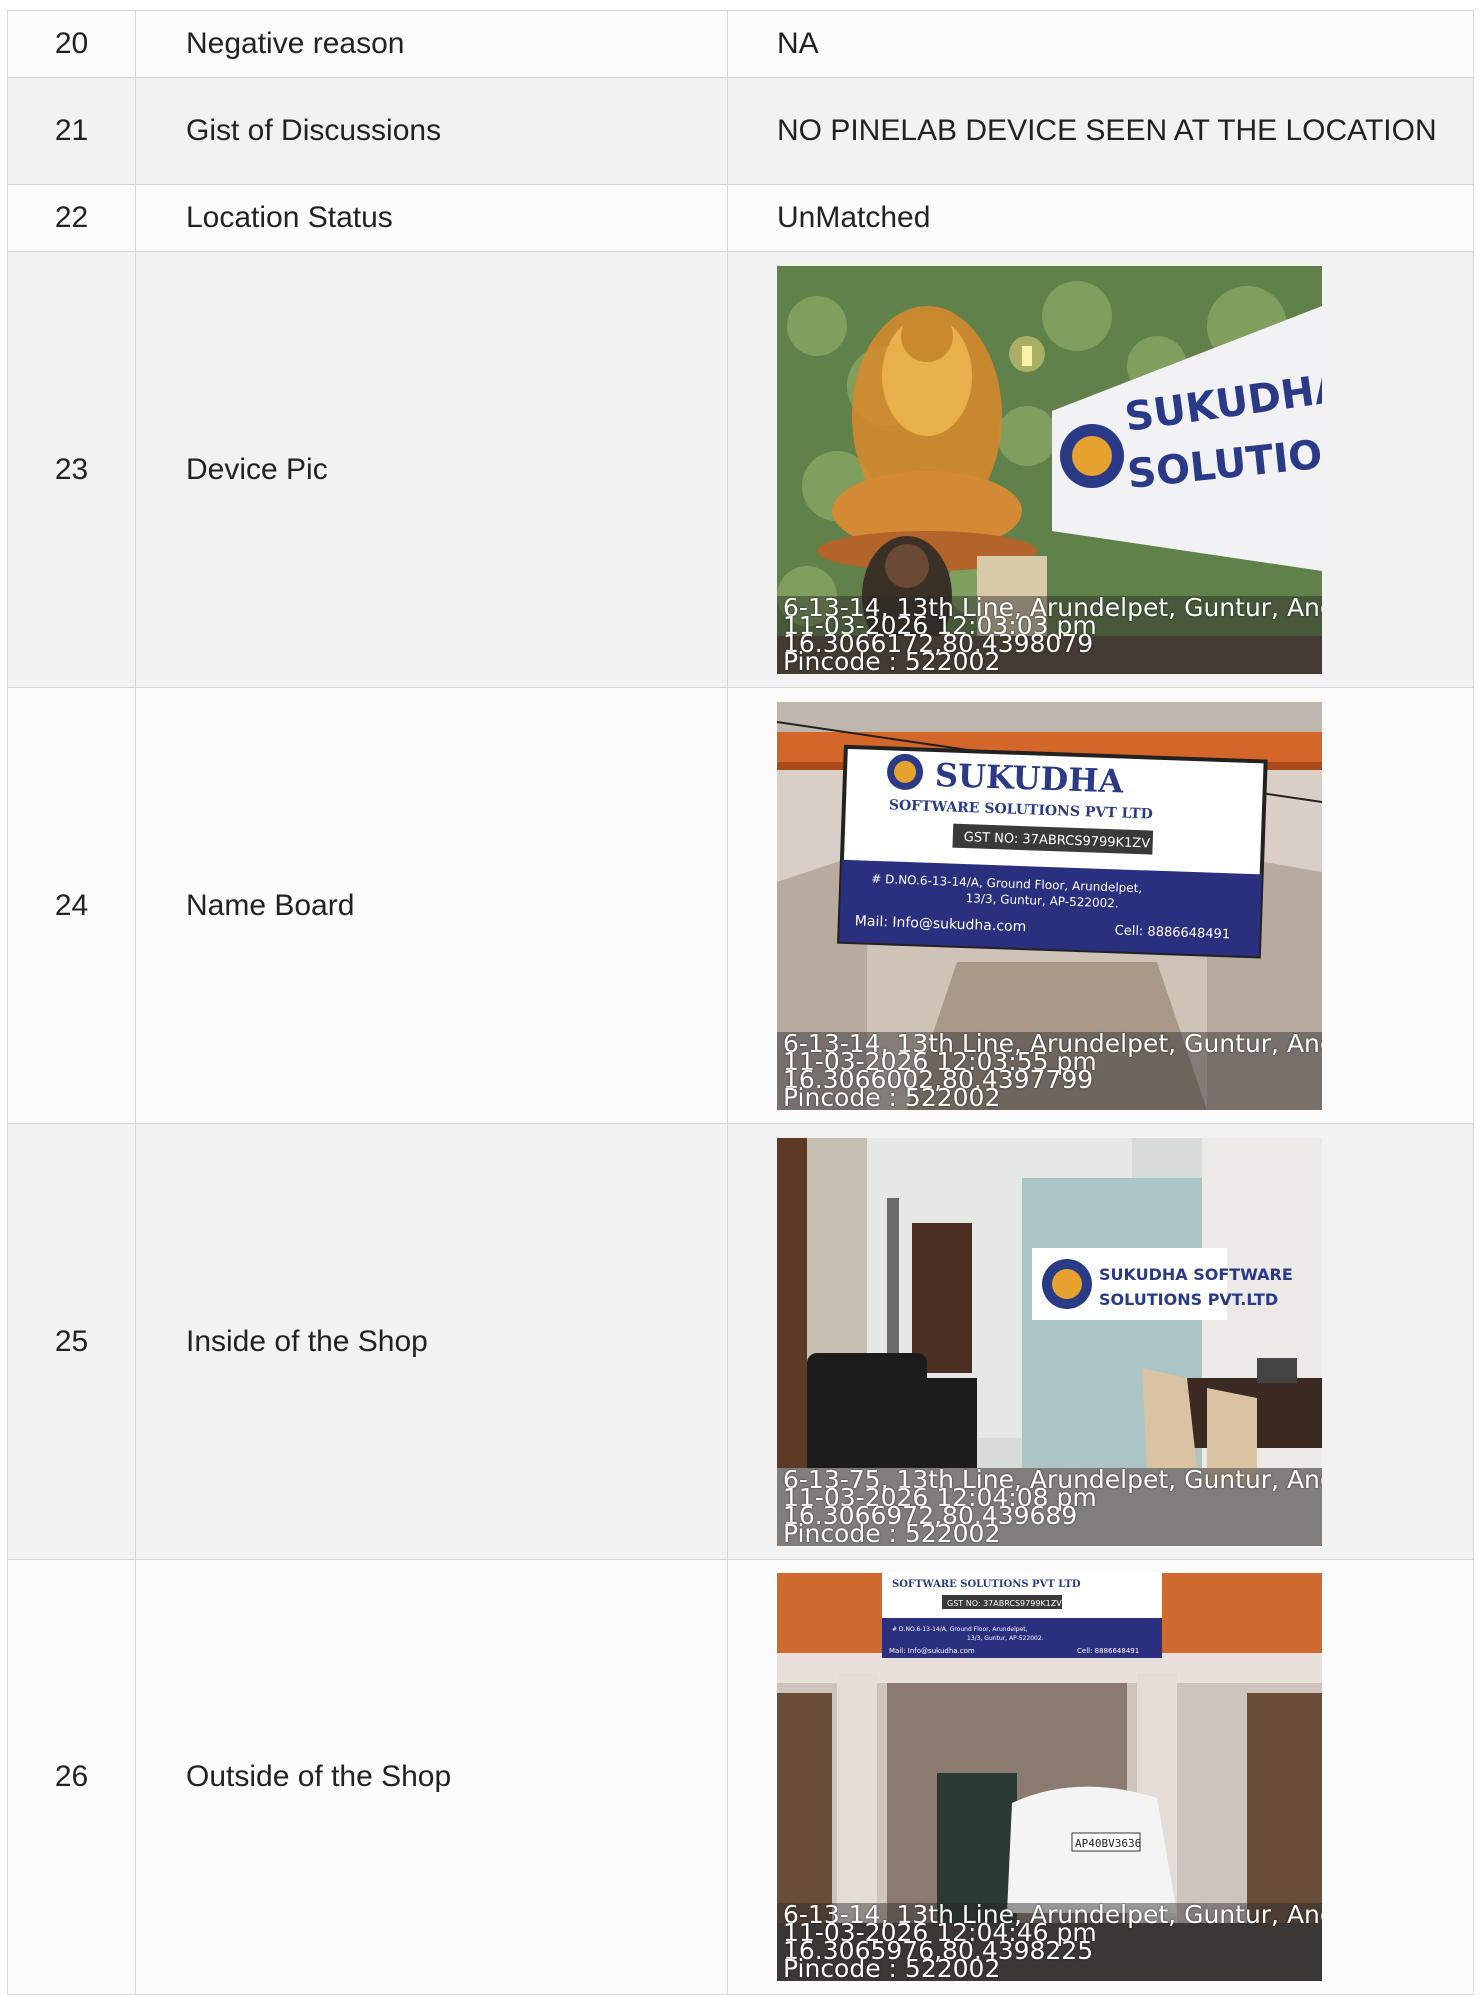 The height and width of the screenshot is (1995, 1482). What do you see at coordinates (72, 469) in the screenshot?
I see `row-number: 23` at bounding box center [72, 469].